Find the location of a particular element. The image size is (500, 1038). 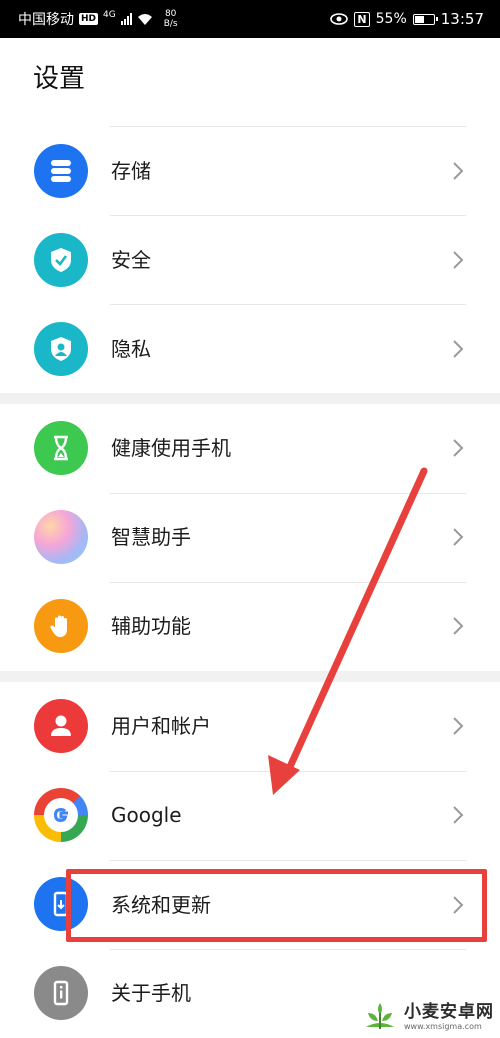

carrier-name: 中国移动 is located at coordinates (46, 20).